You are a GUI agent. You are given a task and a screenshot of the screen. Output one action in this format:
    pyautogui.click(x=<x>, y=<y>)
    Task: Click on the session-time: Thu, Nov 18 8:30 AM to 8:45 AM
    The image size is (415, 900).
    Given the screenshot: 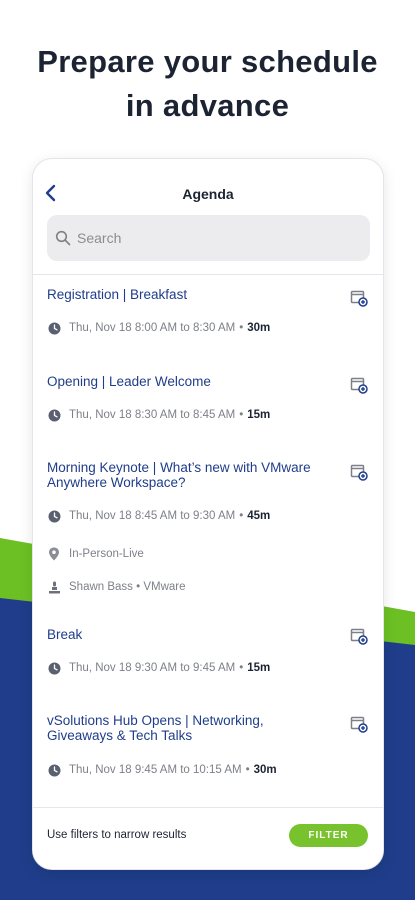 What is the action you would take?
    pyautogui.click(x=152, y=415)
    